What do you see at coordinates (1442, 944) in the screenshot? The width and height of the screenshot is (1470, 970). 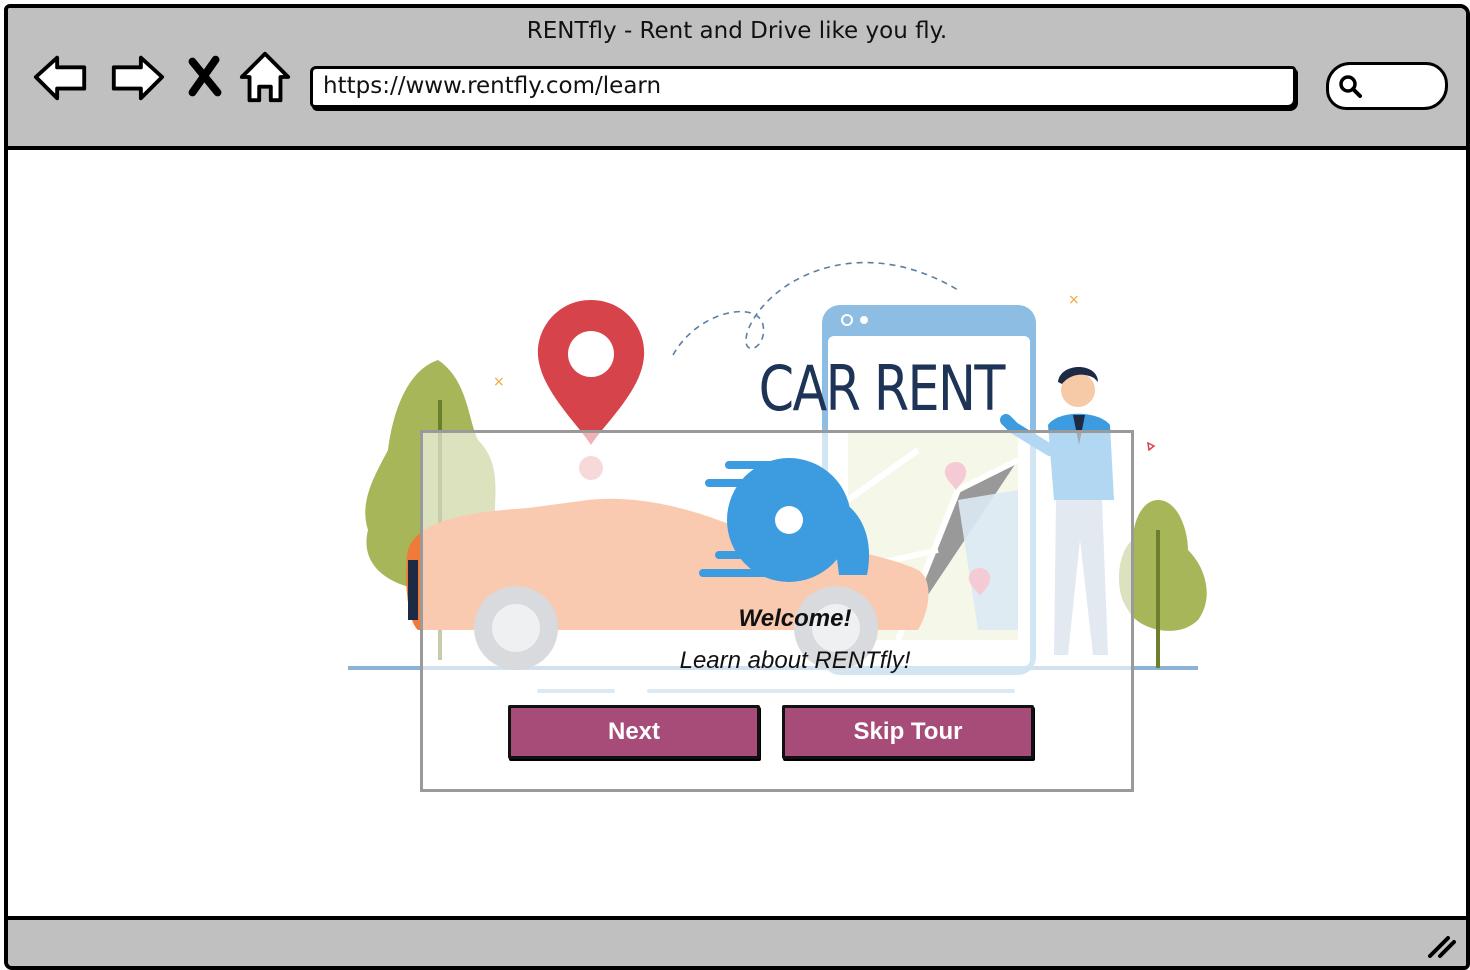 I see `resize-grip-icon` at bounding box center [1442, 944].